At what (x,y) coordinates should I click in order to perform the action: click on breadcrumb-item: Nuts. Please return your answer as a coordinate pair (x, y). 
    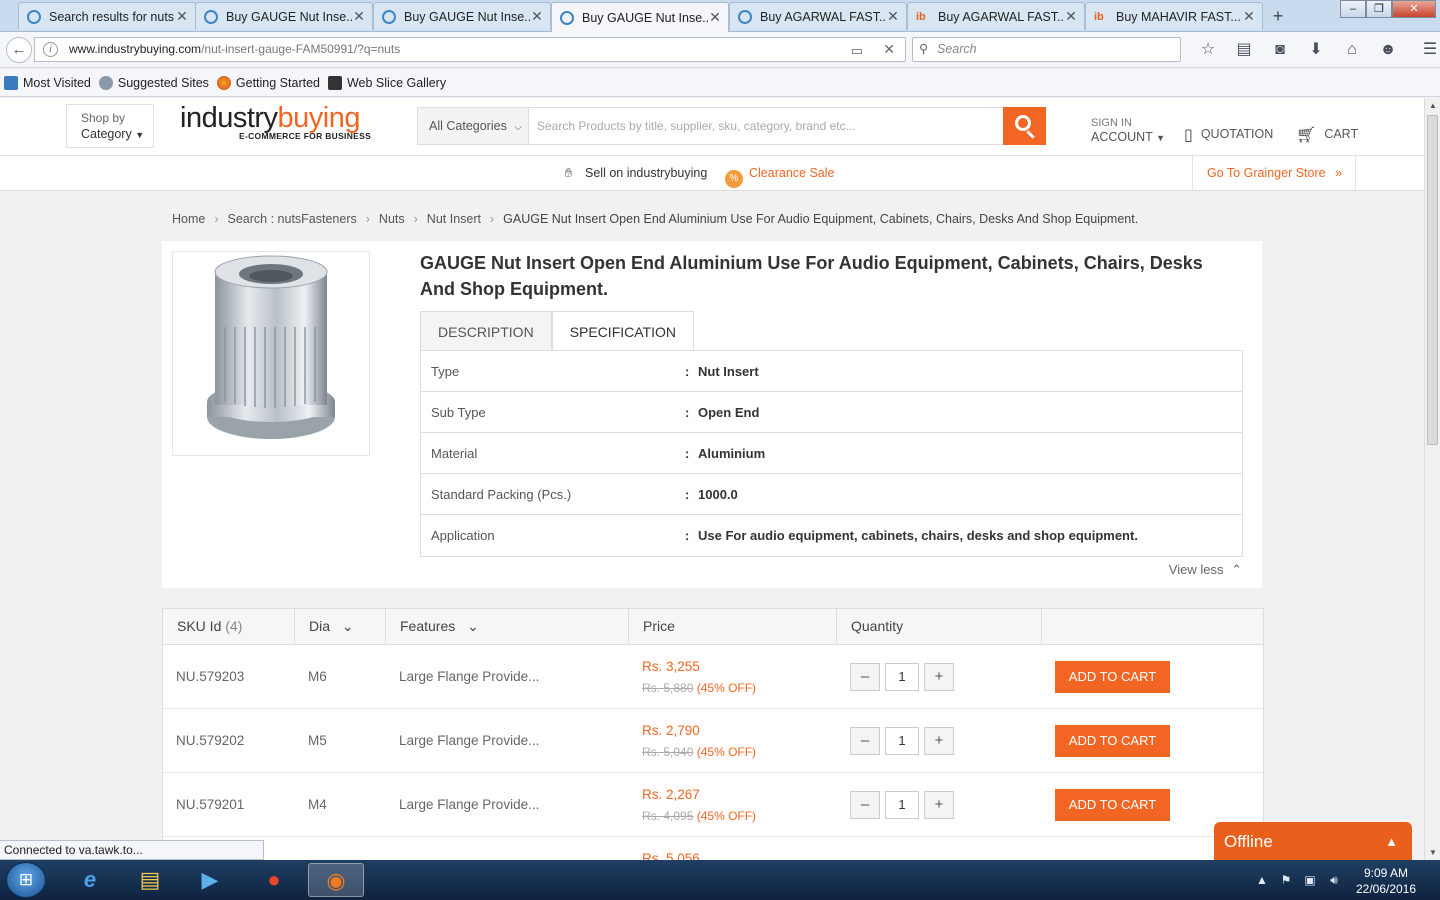
    Looking at the image, I should click on (392, 219).